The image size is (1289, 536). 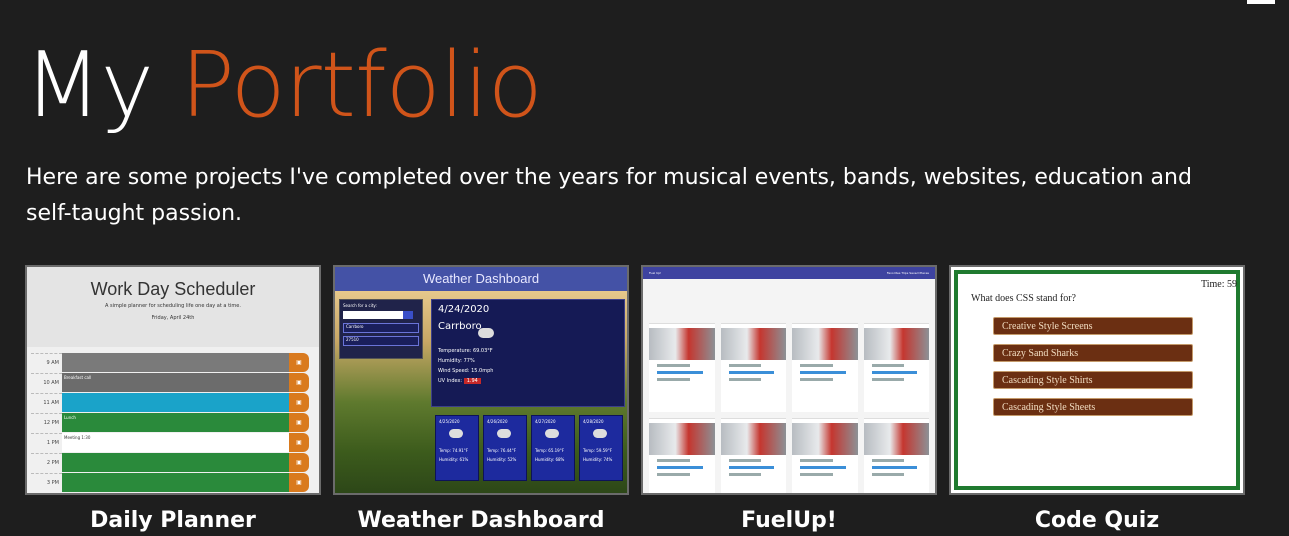 I want to click on quiz-timer: Time: 59, so click(x=1218, y=284).